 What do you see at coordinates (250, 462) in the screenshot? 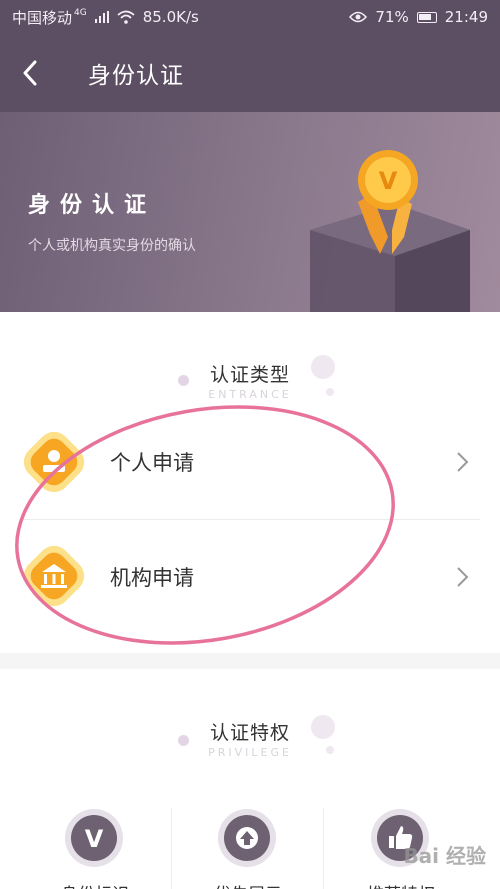
I see `list-item-personal: 个人申请` at bounding box center [250, 462].